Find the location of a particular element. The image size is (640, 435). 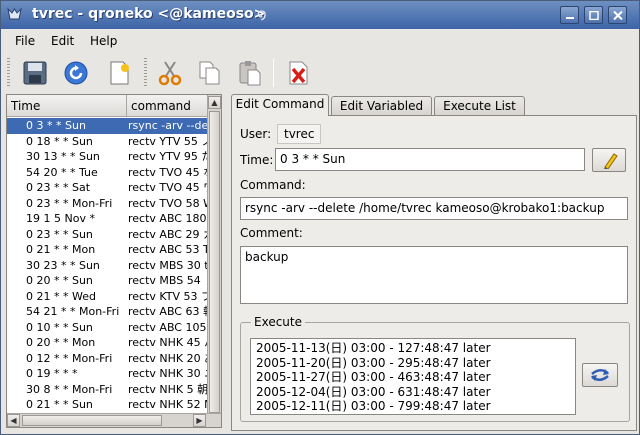

row-command: rectv ABC 105 is located at coordinates (167, 327).